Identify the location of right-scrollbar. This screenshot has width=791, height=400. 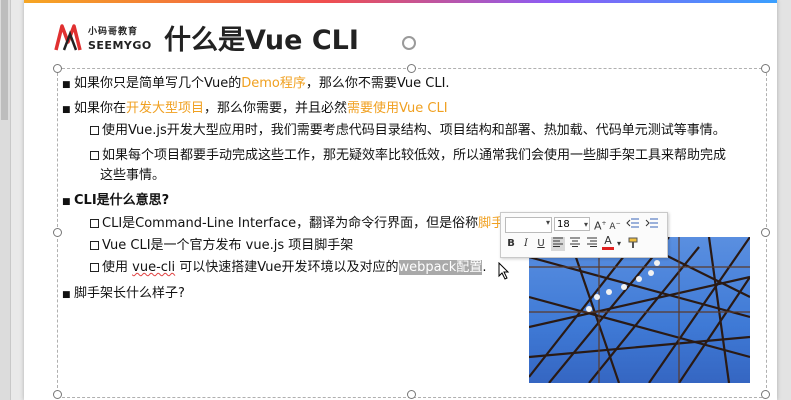
(783, 200).